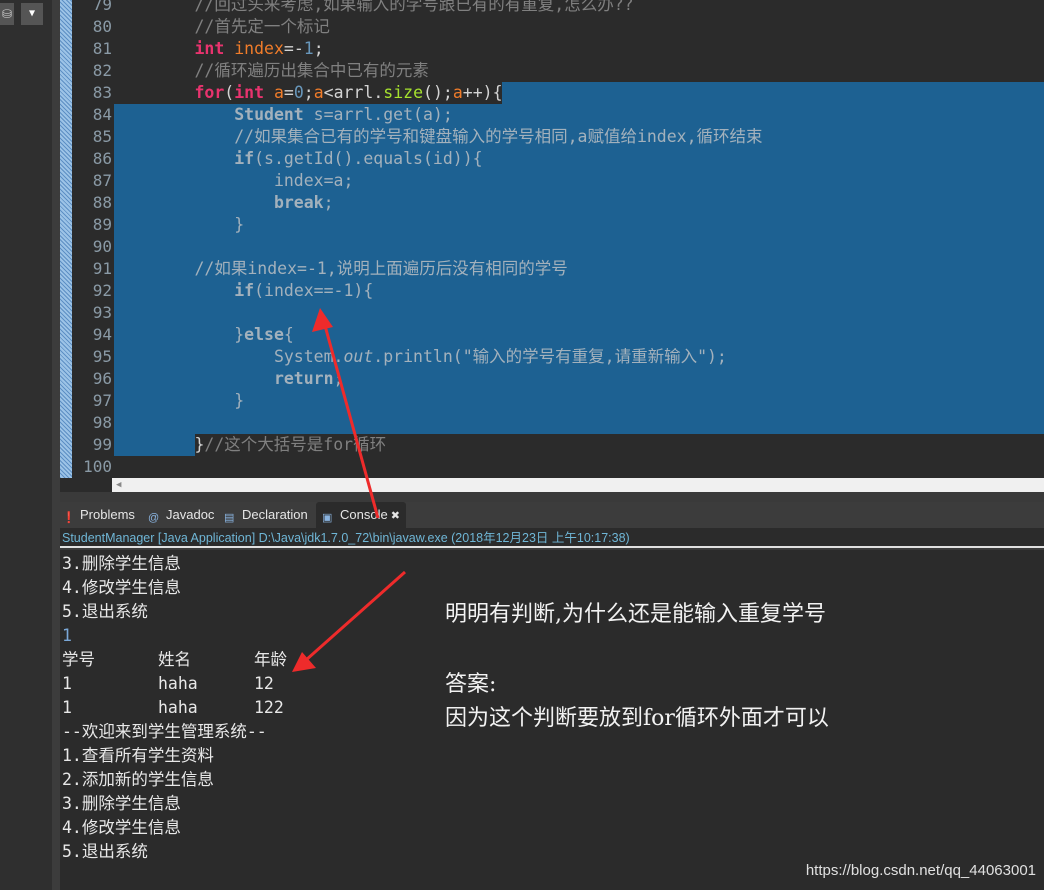 This screenshot has height=890, width=1044. I want to click on line-number: 81, so click(102, 48).